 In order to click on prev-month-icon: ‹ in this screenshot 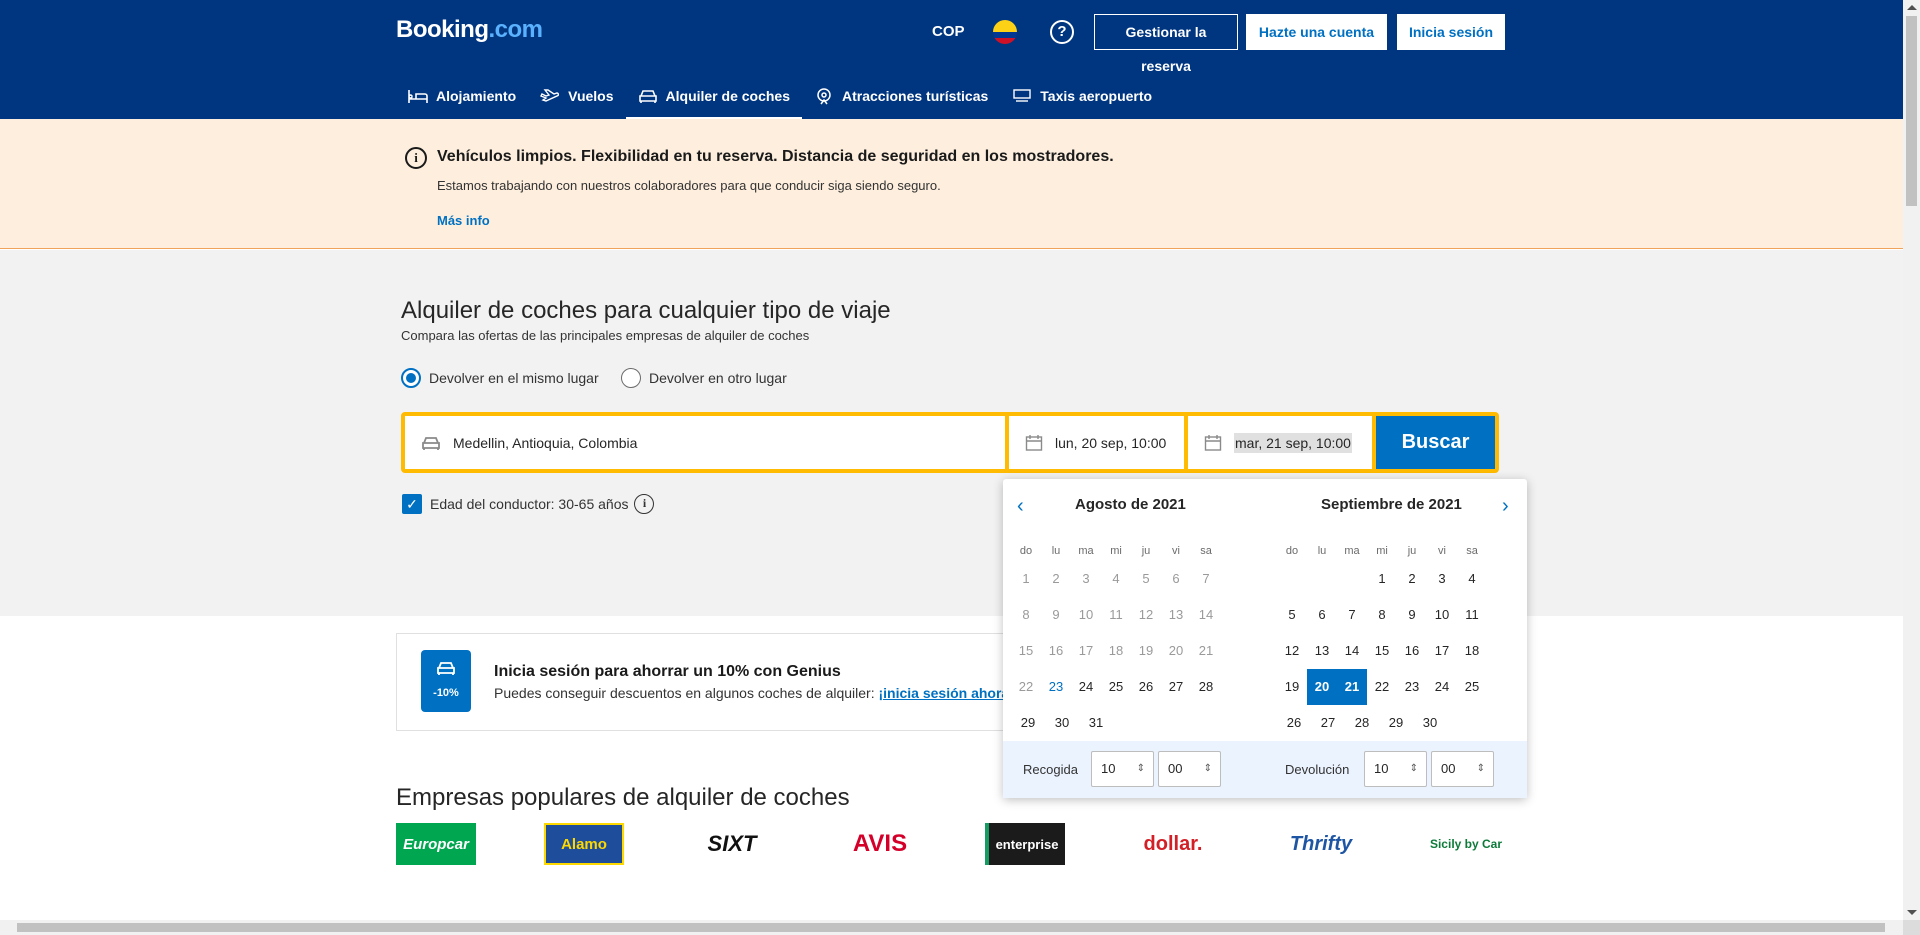, I will do `click(1020, 506)`.